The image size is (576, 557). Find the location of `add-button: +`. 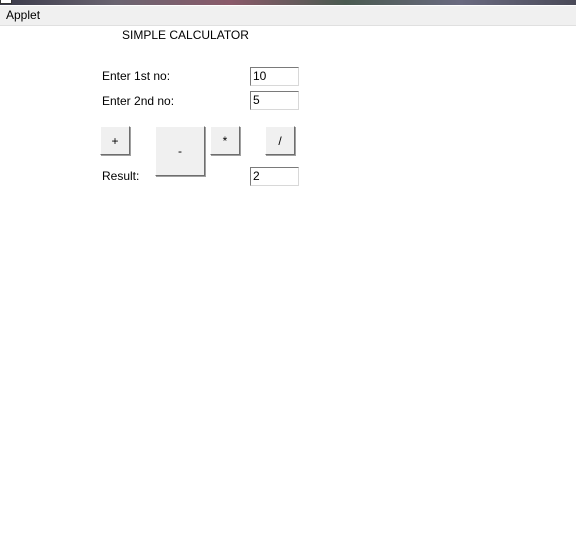

add-button: + is located at coordinates (115, 140).